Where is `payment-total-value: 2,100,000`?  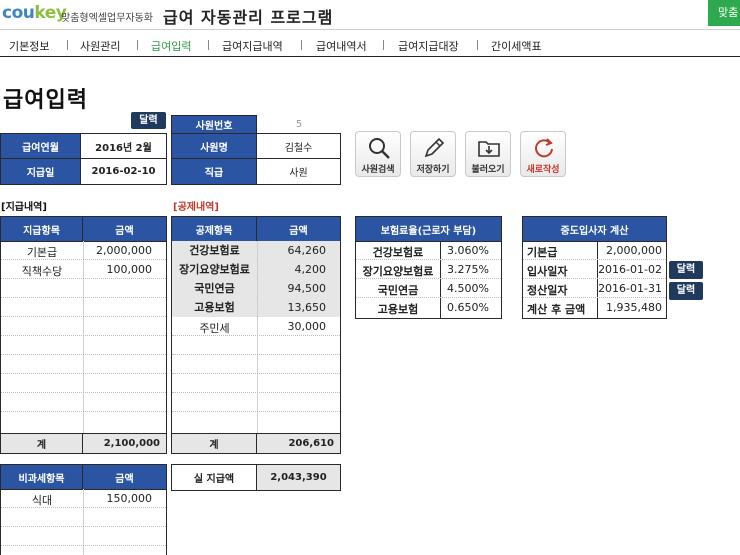 payment-total-value: 2,100,000 is located at coordinates (124, 443).